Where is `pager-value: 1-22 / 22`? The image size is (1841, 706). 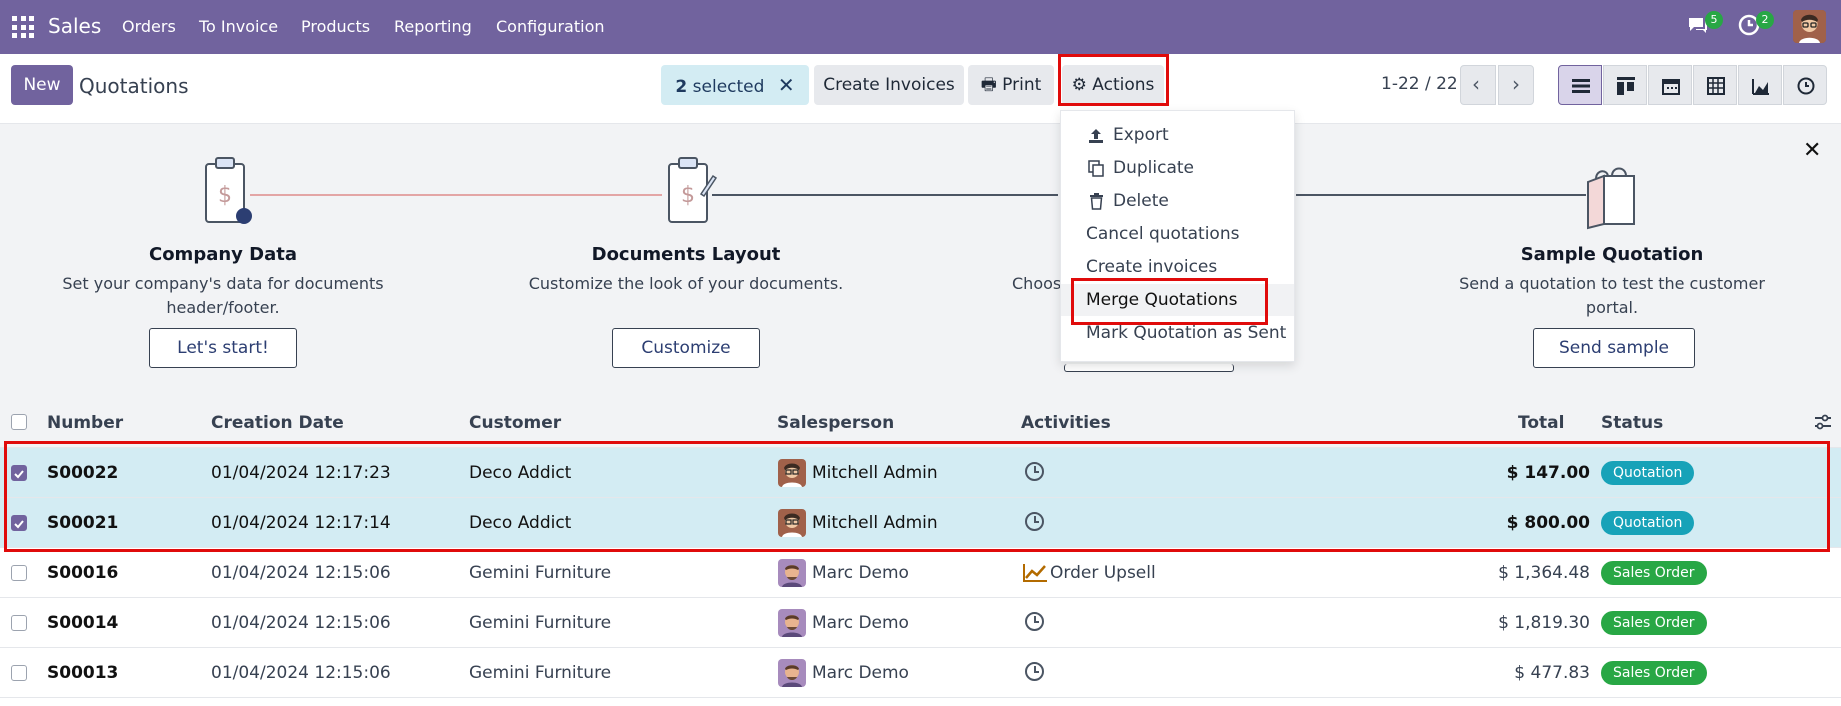
pager-value: 1-22 / 22 is located at coordinates (1419, 84).